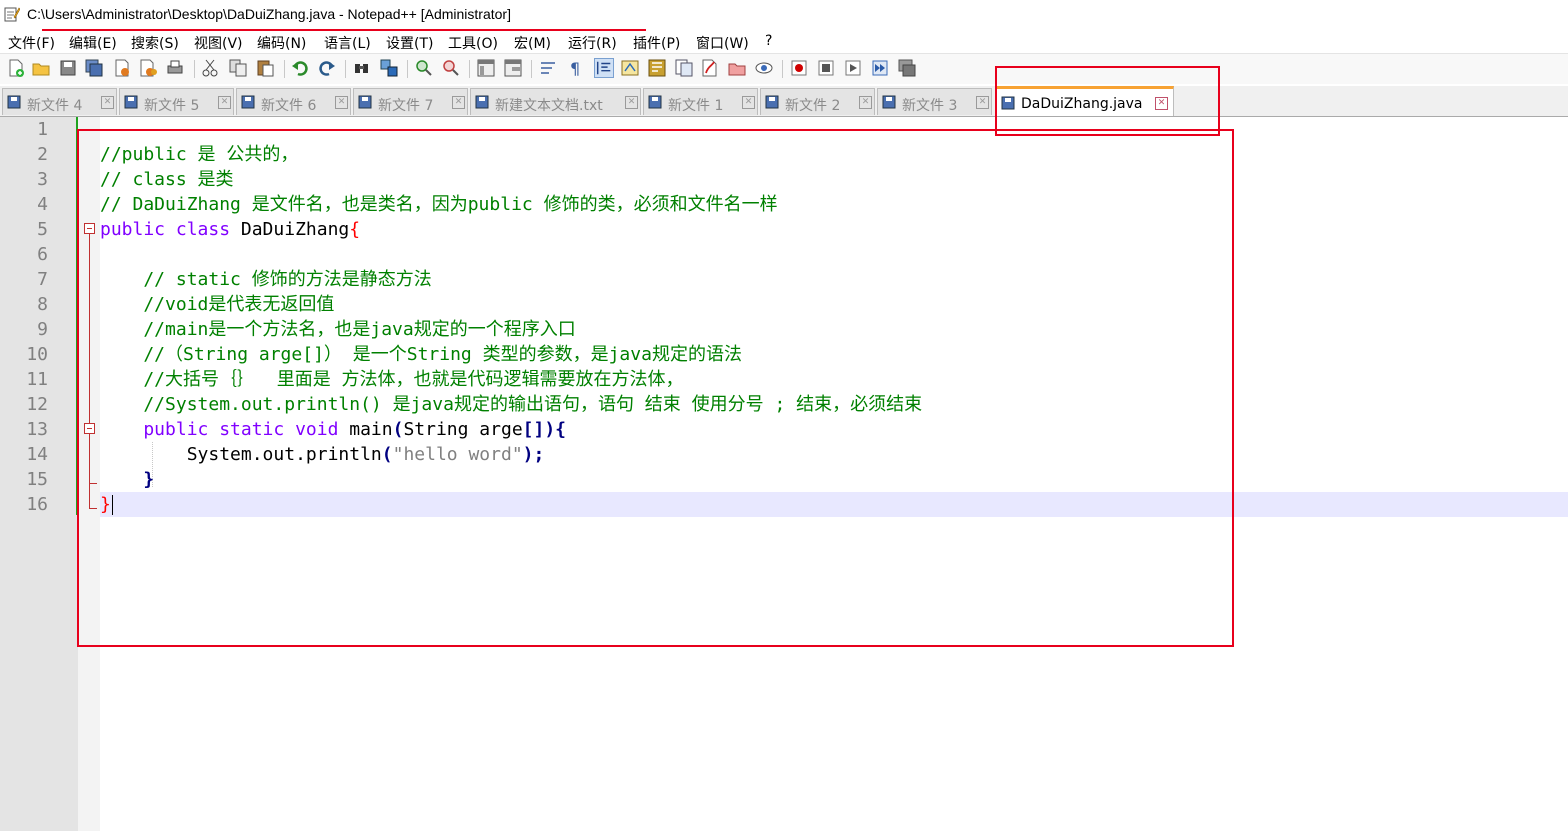  Describe the element at coordinates (42, 304) in the screenshot. I see `line-number: 8` at that location.